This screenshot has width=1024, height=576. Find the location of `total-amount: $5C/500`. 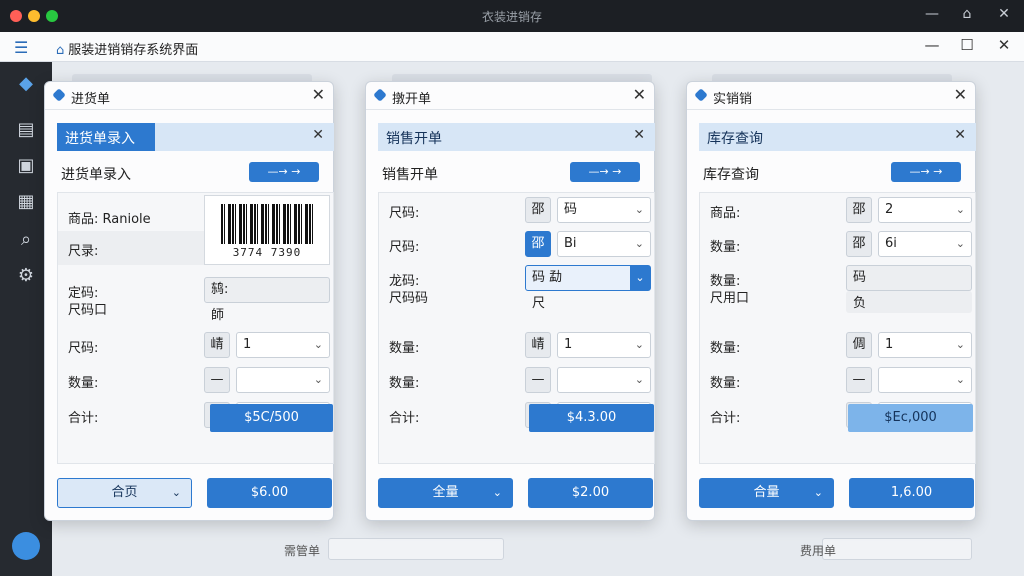

total-amount: $5C/500 is located at coordinates (271, 418).